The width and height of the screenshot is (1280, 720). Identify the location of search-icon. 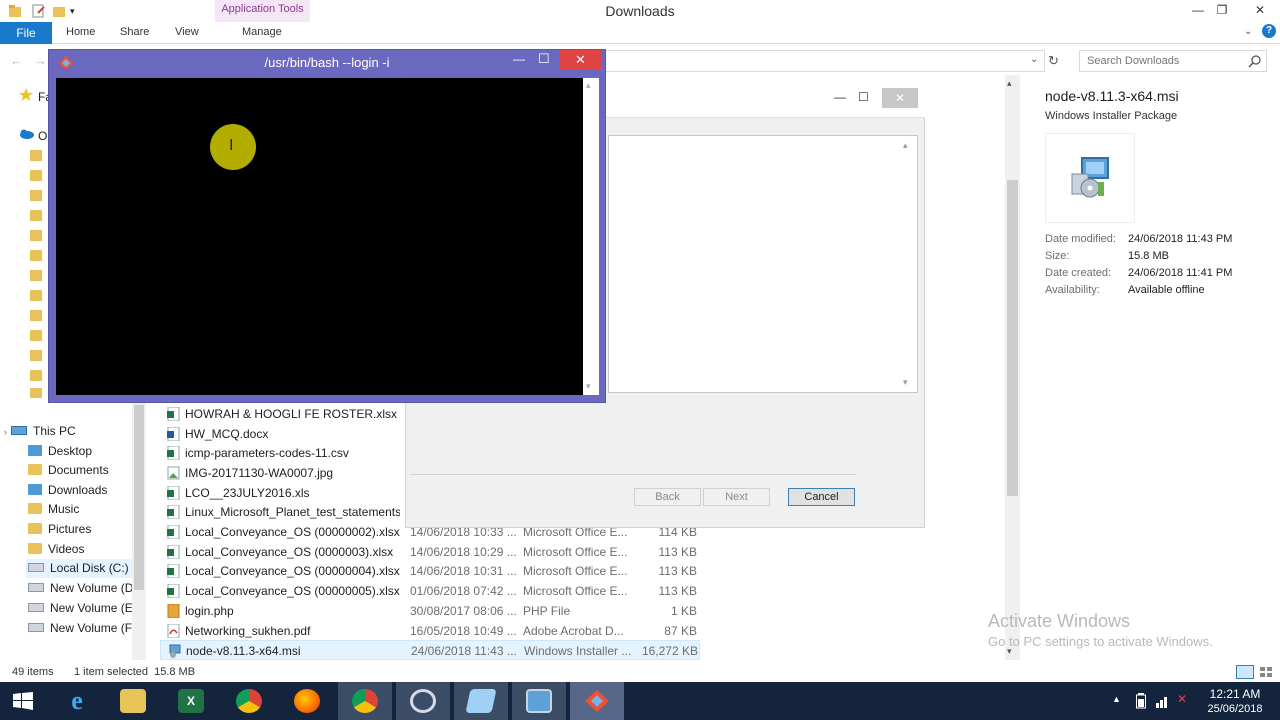
(1255, 61).